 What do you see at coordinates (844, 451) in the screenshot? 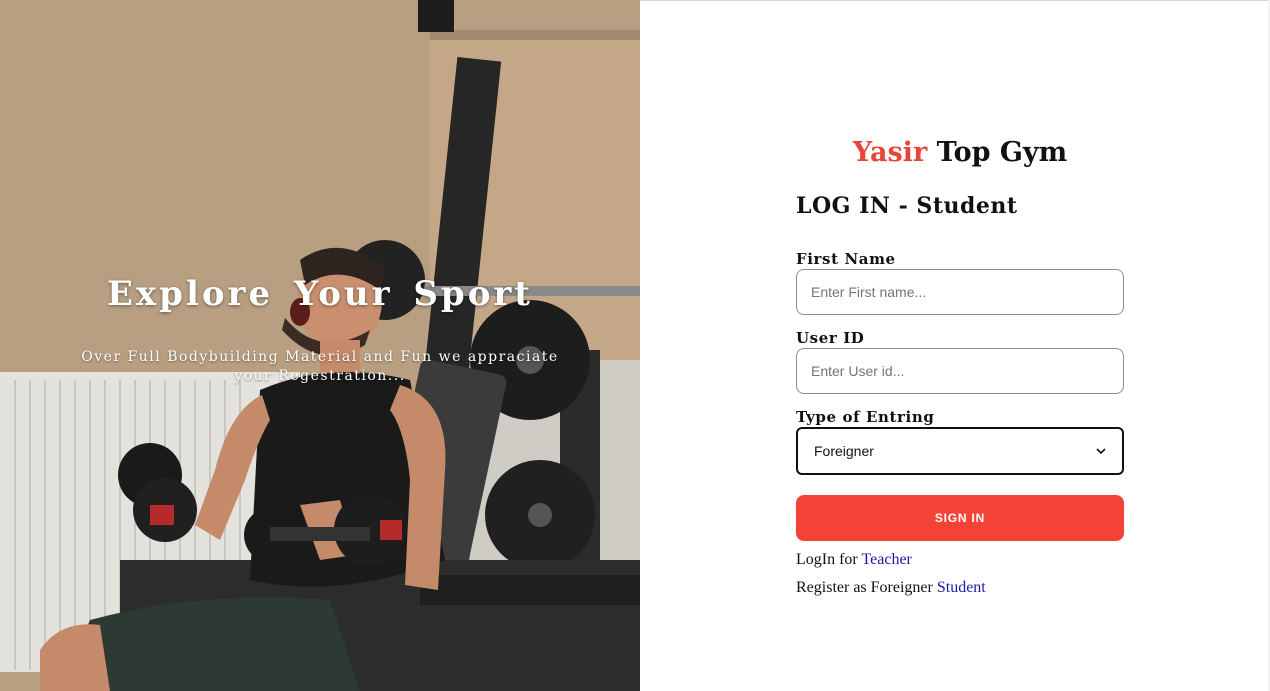
I see `entry-type-selected-value: Foreigner` at bounding box center [844, 451].